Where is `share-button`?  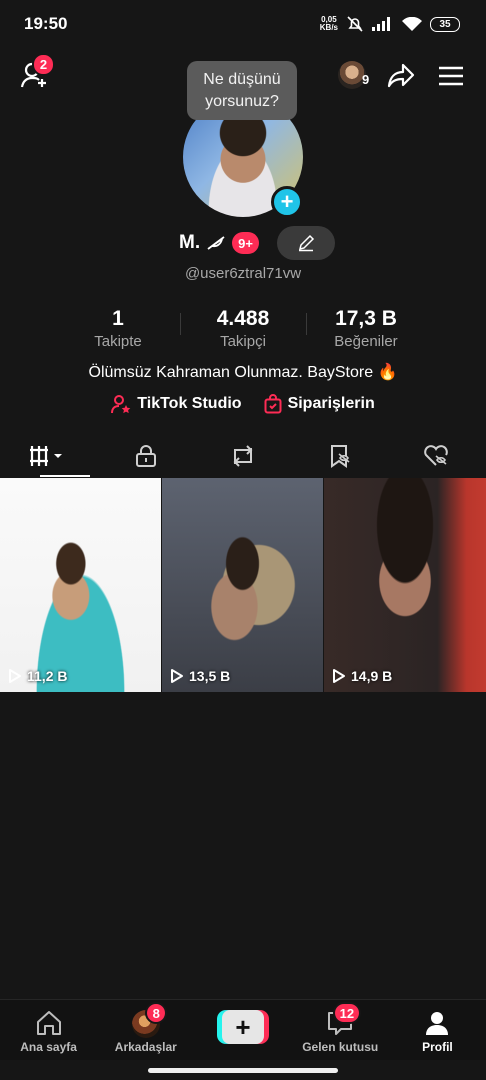
share-button is located at coordinates (401, 75).